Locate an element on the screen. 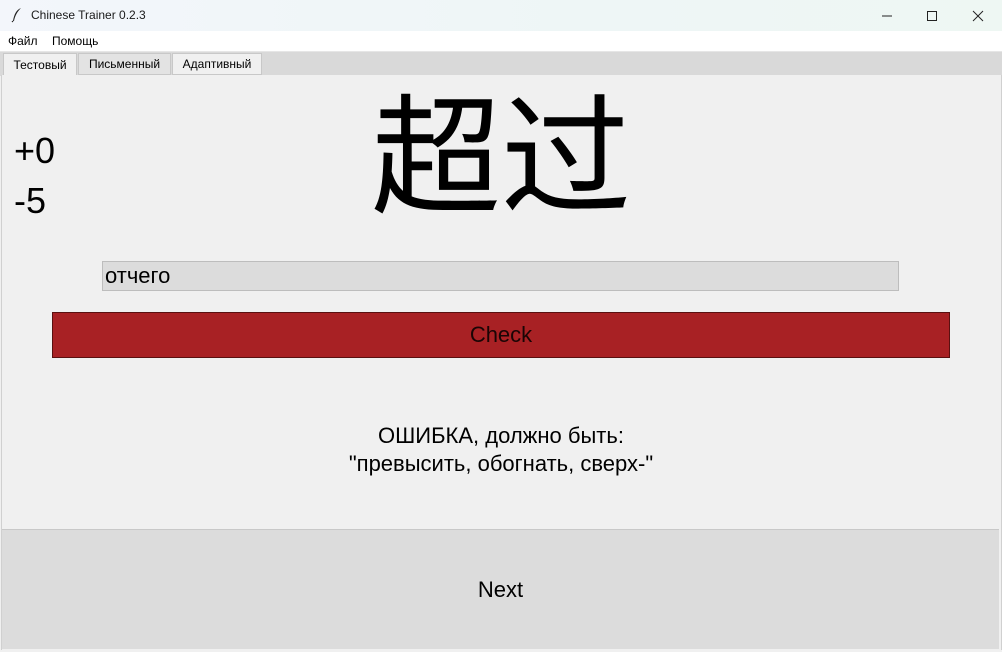 This screenshot has width=1002, height=652. maximize-icon is located at coordinates (932, 15).